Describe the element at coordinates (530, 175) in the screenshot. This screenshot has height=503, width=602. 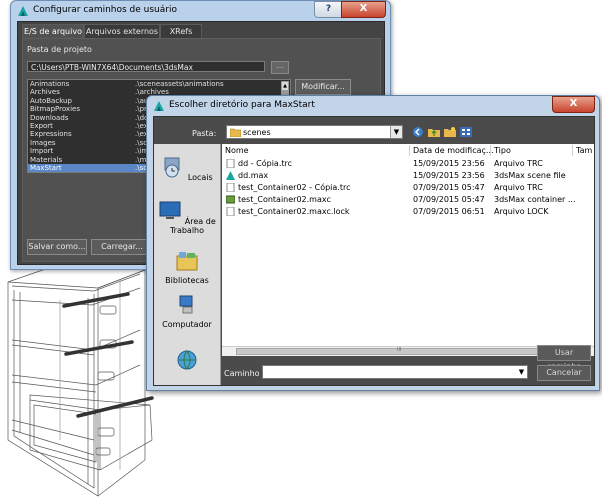
I see `file-type: 3dsMax scene file` at that location.